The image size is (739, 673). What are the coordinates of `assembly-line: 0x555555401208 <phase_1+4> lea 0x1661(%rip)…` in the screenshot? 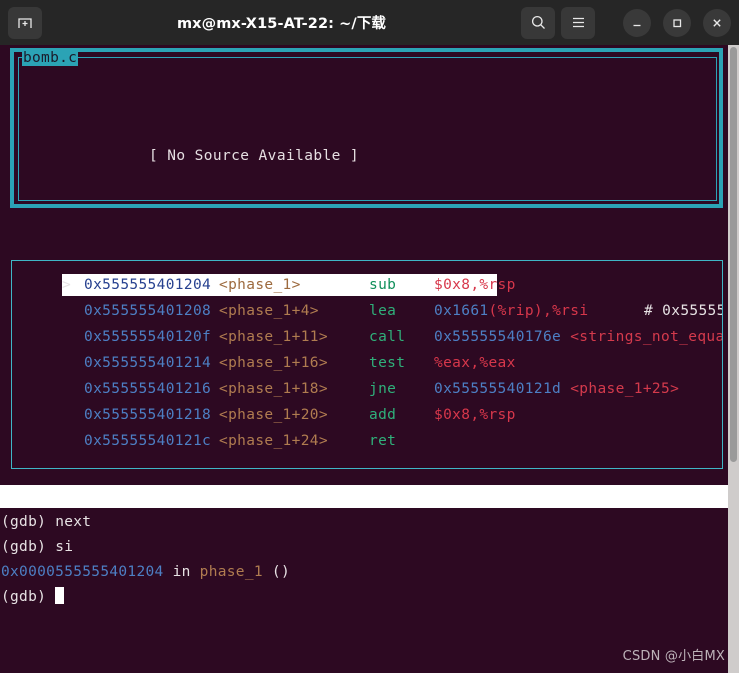 It's located at (367, 311).